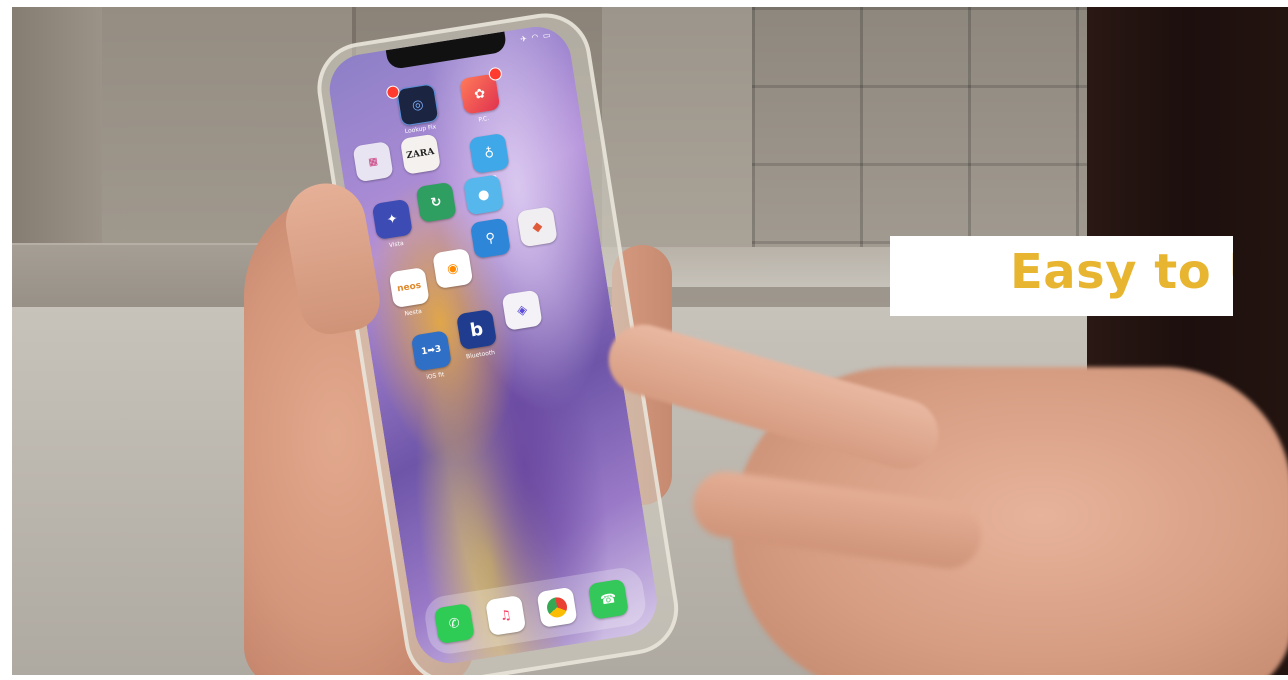 The height and width of the screenshot is (680, 1288). What do you see at coordinates (480, 354) in the screenshot?
I see `app-label: Bluetooth` at bounding box center [480, 354].